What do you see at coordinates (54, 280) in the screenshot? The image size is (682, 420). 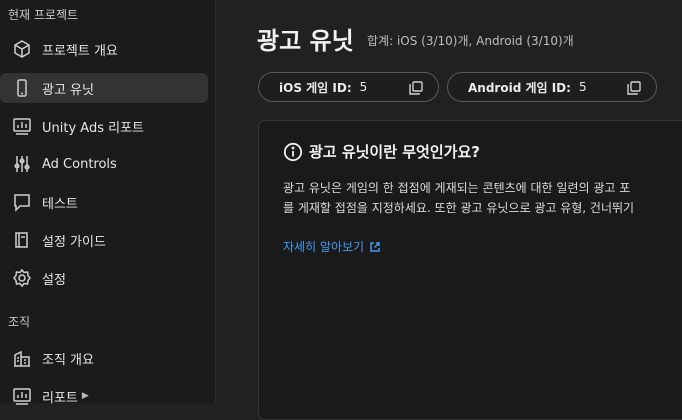 I see `sidebar-item-label: 설정` at bounding box center [54, 280].